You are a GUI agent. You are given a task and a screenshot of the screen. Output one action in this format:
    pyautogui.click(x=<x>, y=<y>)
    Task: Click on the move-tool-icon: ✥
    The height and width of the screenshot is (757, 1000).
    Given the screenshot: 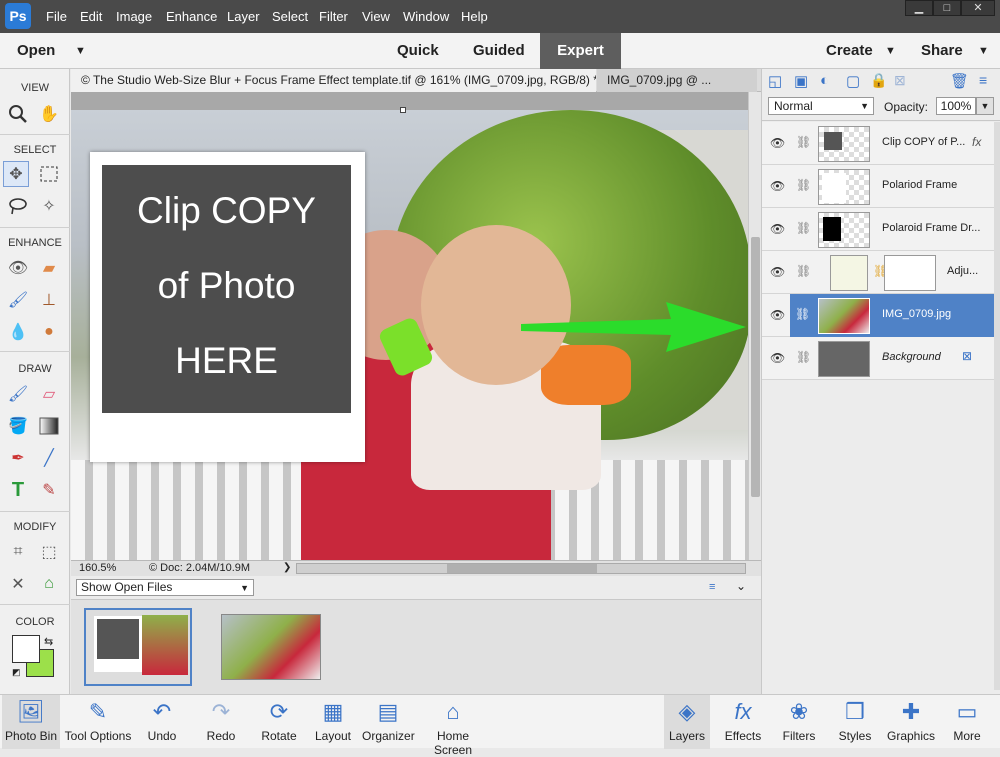 What is the action you would take?
    pyautogui.click(x=16, y=174)
    